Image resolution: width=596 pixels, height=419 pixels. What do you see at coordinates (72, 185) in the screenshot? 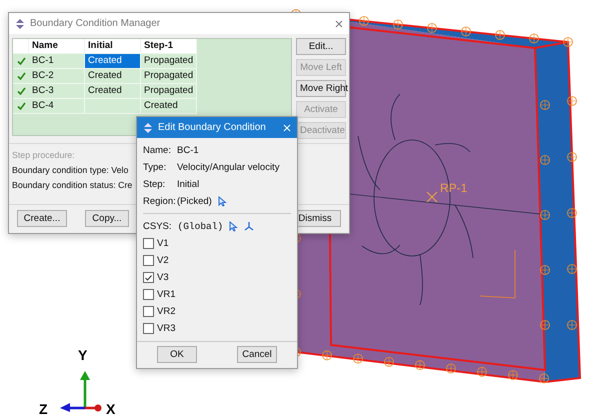
I see `info-line: Boundary condition status: Cre` at bounding box center [72, 185].